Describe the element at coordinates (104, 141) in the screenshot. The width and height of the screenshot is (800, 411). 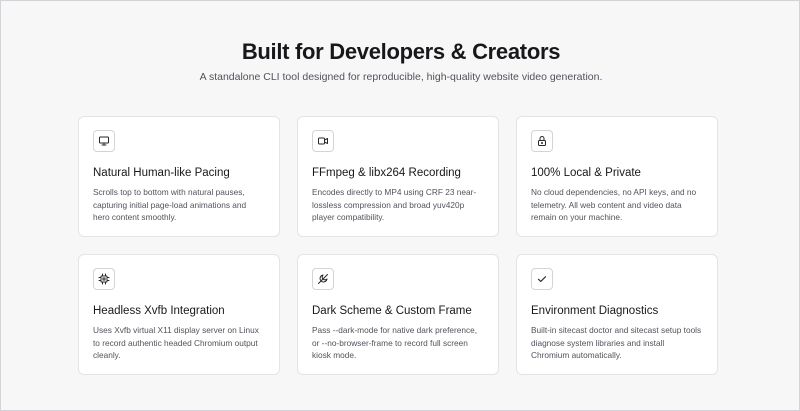
I see `monitor-icon` at that location.